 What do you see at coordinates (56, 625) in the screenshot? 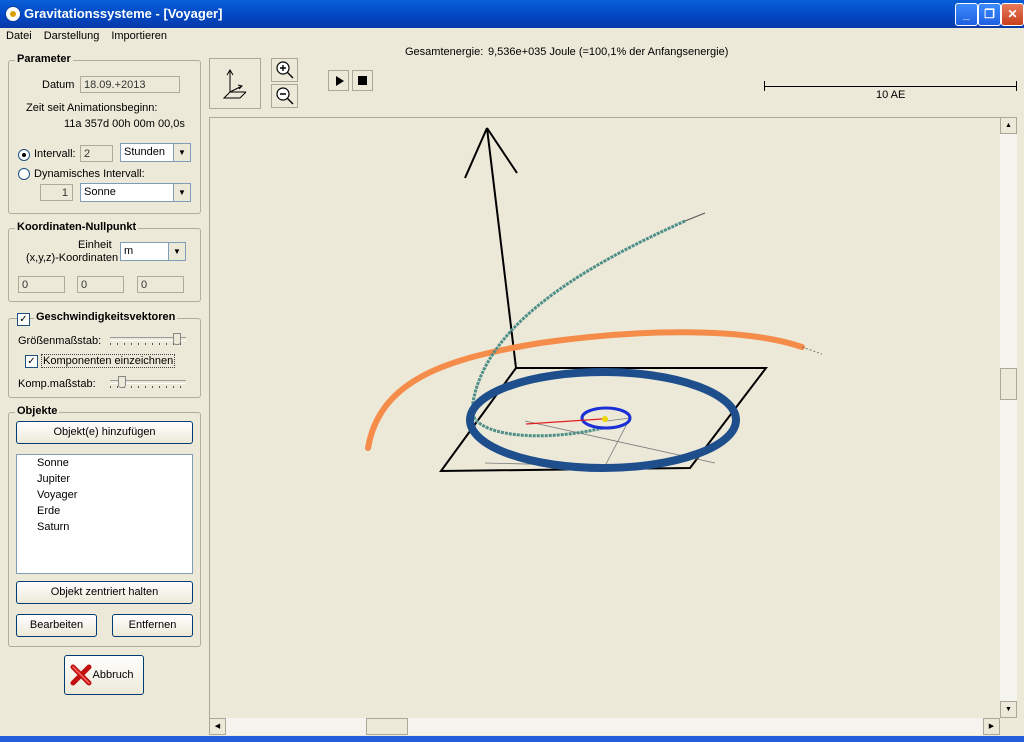
I see `edit-button: Bearbeiten` at bounding box center [56, 625].